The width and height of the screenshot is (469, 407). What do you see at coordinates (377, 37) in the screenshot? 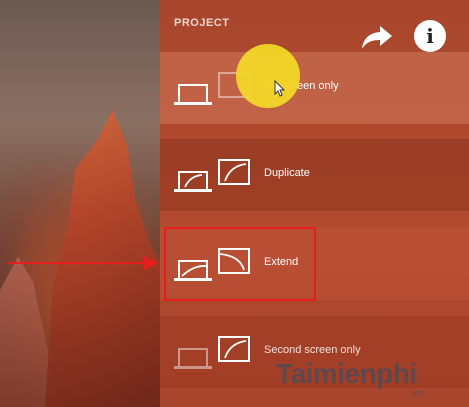
I see `share-icon` at bounding box center [377, 37].